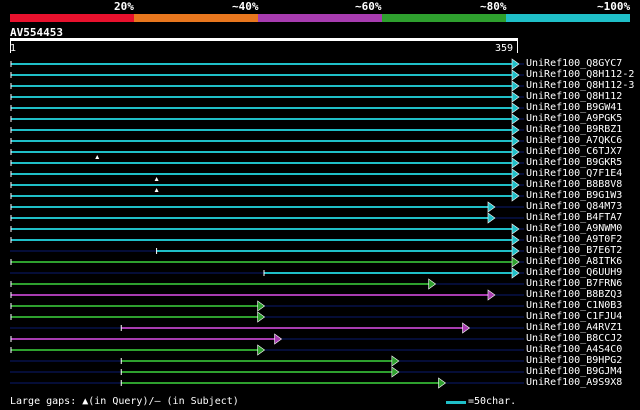 The width and height of the screenshot is (640, 410). Describe the element at coordinates (492, 401) in the screenshot. I see `scale-label: =50char.` at that location.